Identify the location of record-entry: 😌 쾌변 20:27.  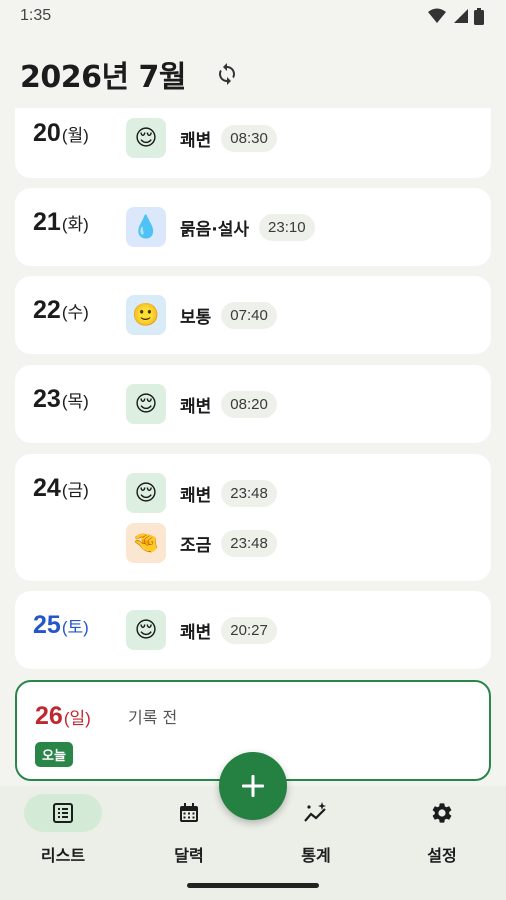
(201, 630).